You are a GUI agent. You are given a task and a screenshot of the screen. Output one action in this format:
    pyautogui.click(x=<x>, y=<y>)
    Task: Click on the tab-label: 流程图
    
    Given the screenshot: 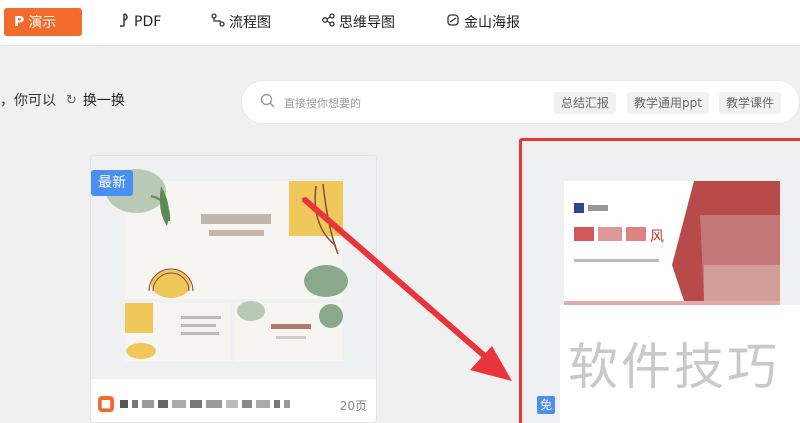 What is the action you would take?
    pyautogui.click(x=250, y=23)
    